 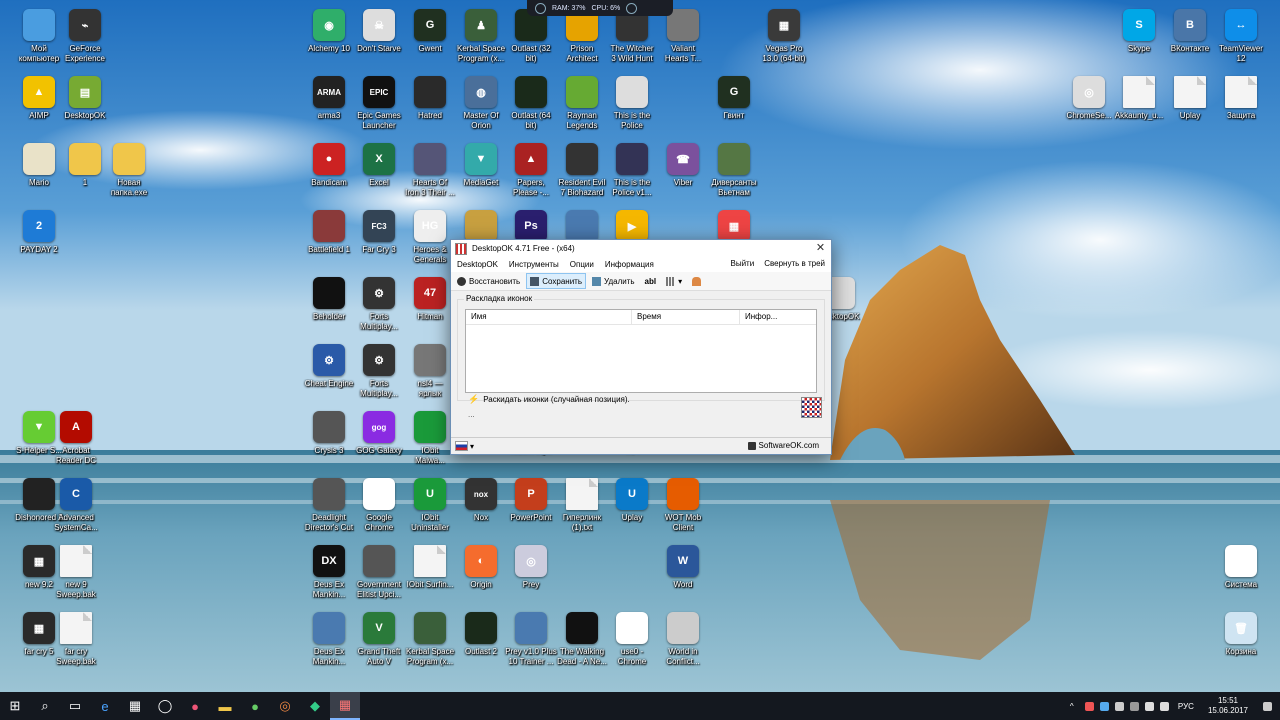 I want to click on language-flag-icon, so click(x=461, y=446).